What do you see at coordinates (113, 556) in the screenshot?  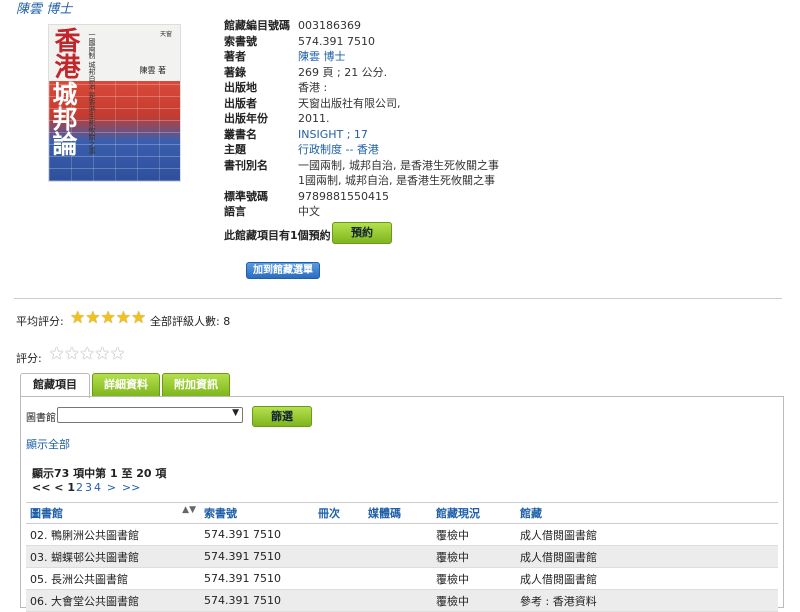 I see `table-cell: 03. 蝴蝶邨公共圖書館` at bounding box center [113, 556].